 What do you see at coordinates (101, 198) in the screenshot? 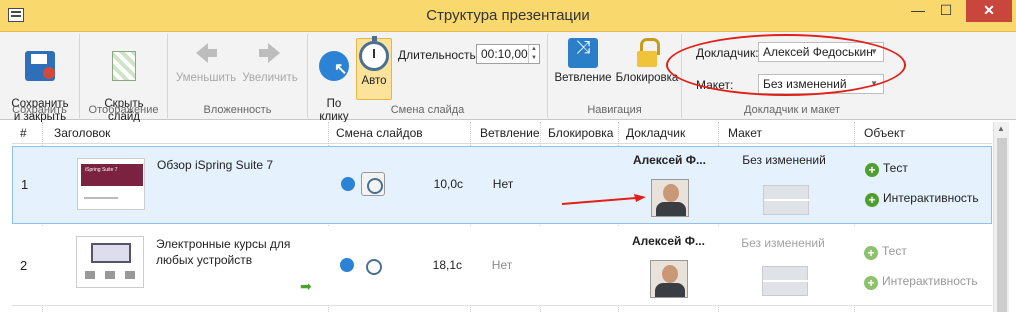
I see `thumbnail-line` at bounding box center [101, 198].